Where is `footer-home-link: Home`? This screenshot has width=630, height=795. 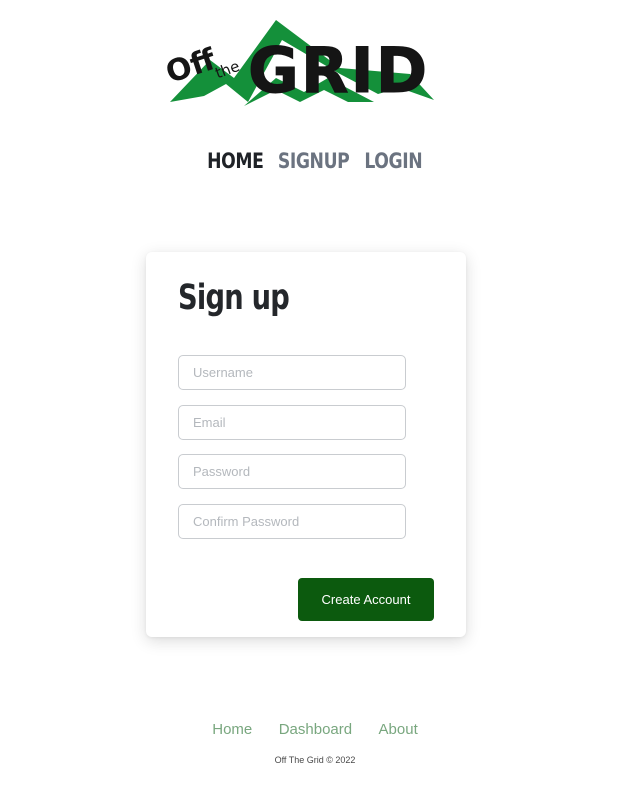 footer-home-link: Home is located at coordinates (232, 729).